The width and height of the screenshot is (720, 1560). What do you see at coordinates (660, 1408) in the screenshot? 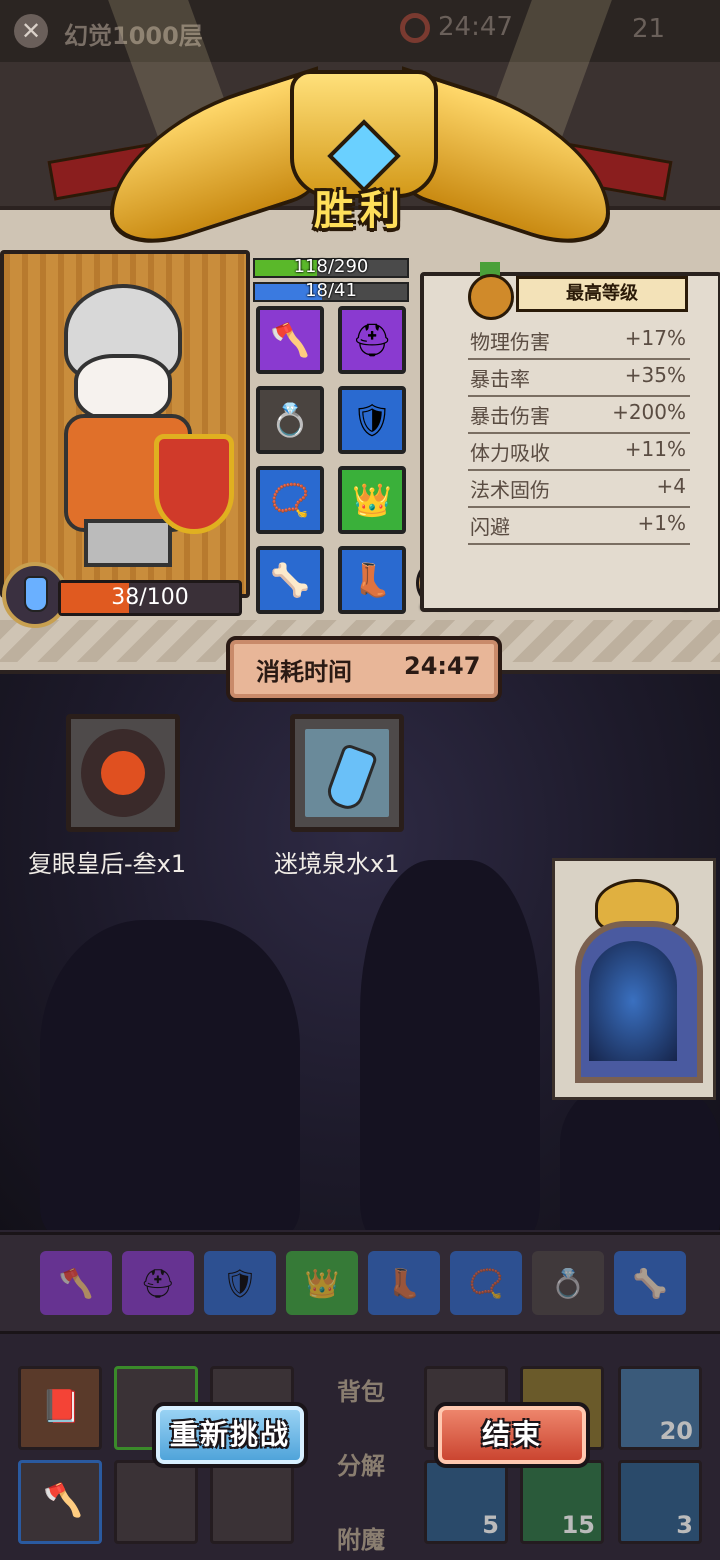
I see `inventory-slot: 20` at bounding box center [660, 1408].